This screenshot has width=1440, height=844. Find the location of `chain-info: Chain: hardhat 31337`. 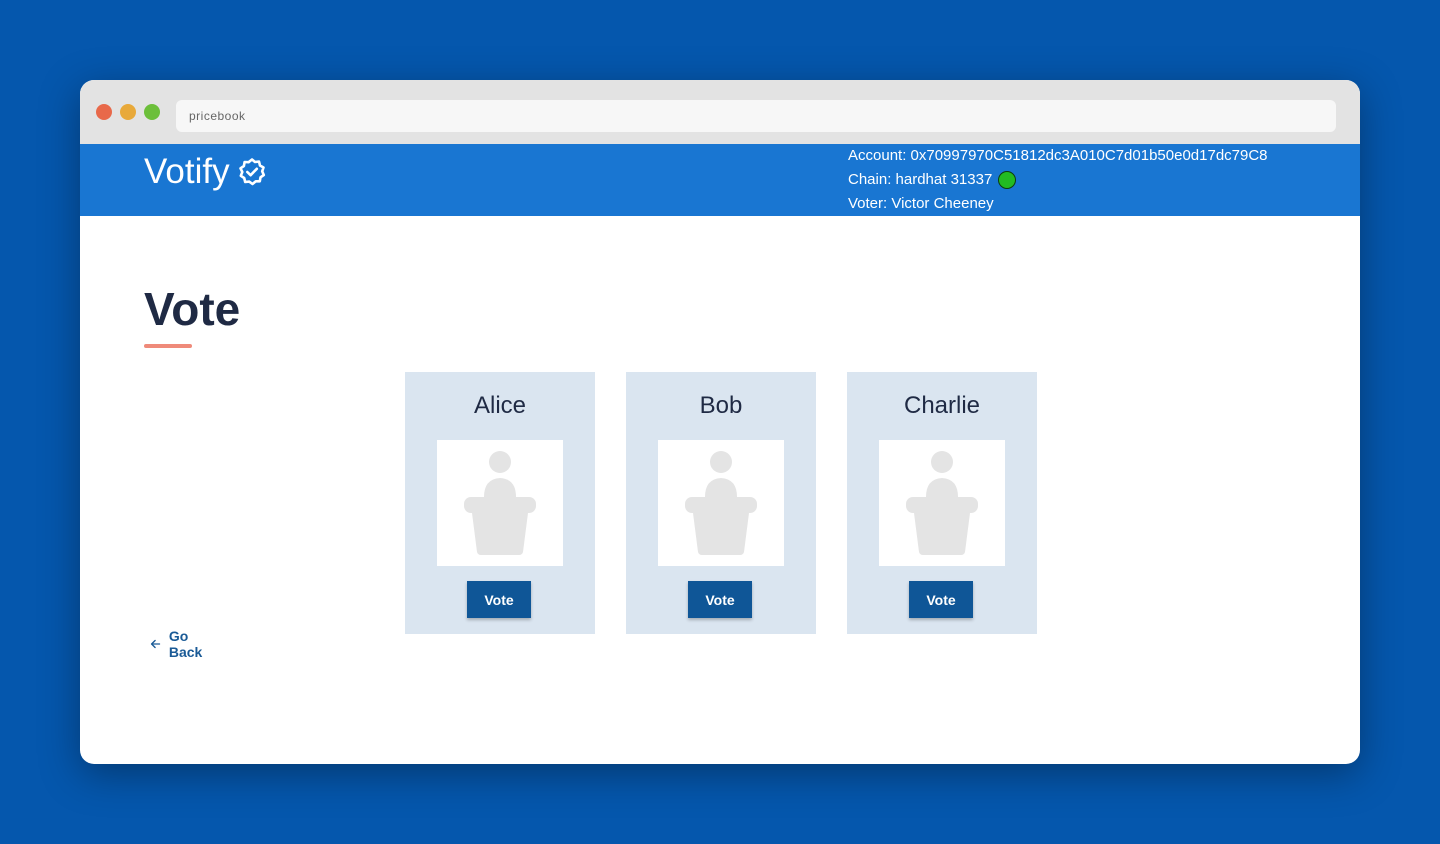

chain-info: Chain: hardhat 31337 is located at coordinates (1058, 180).